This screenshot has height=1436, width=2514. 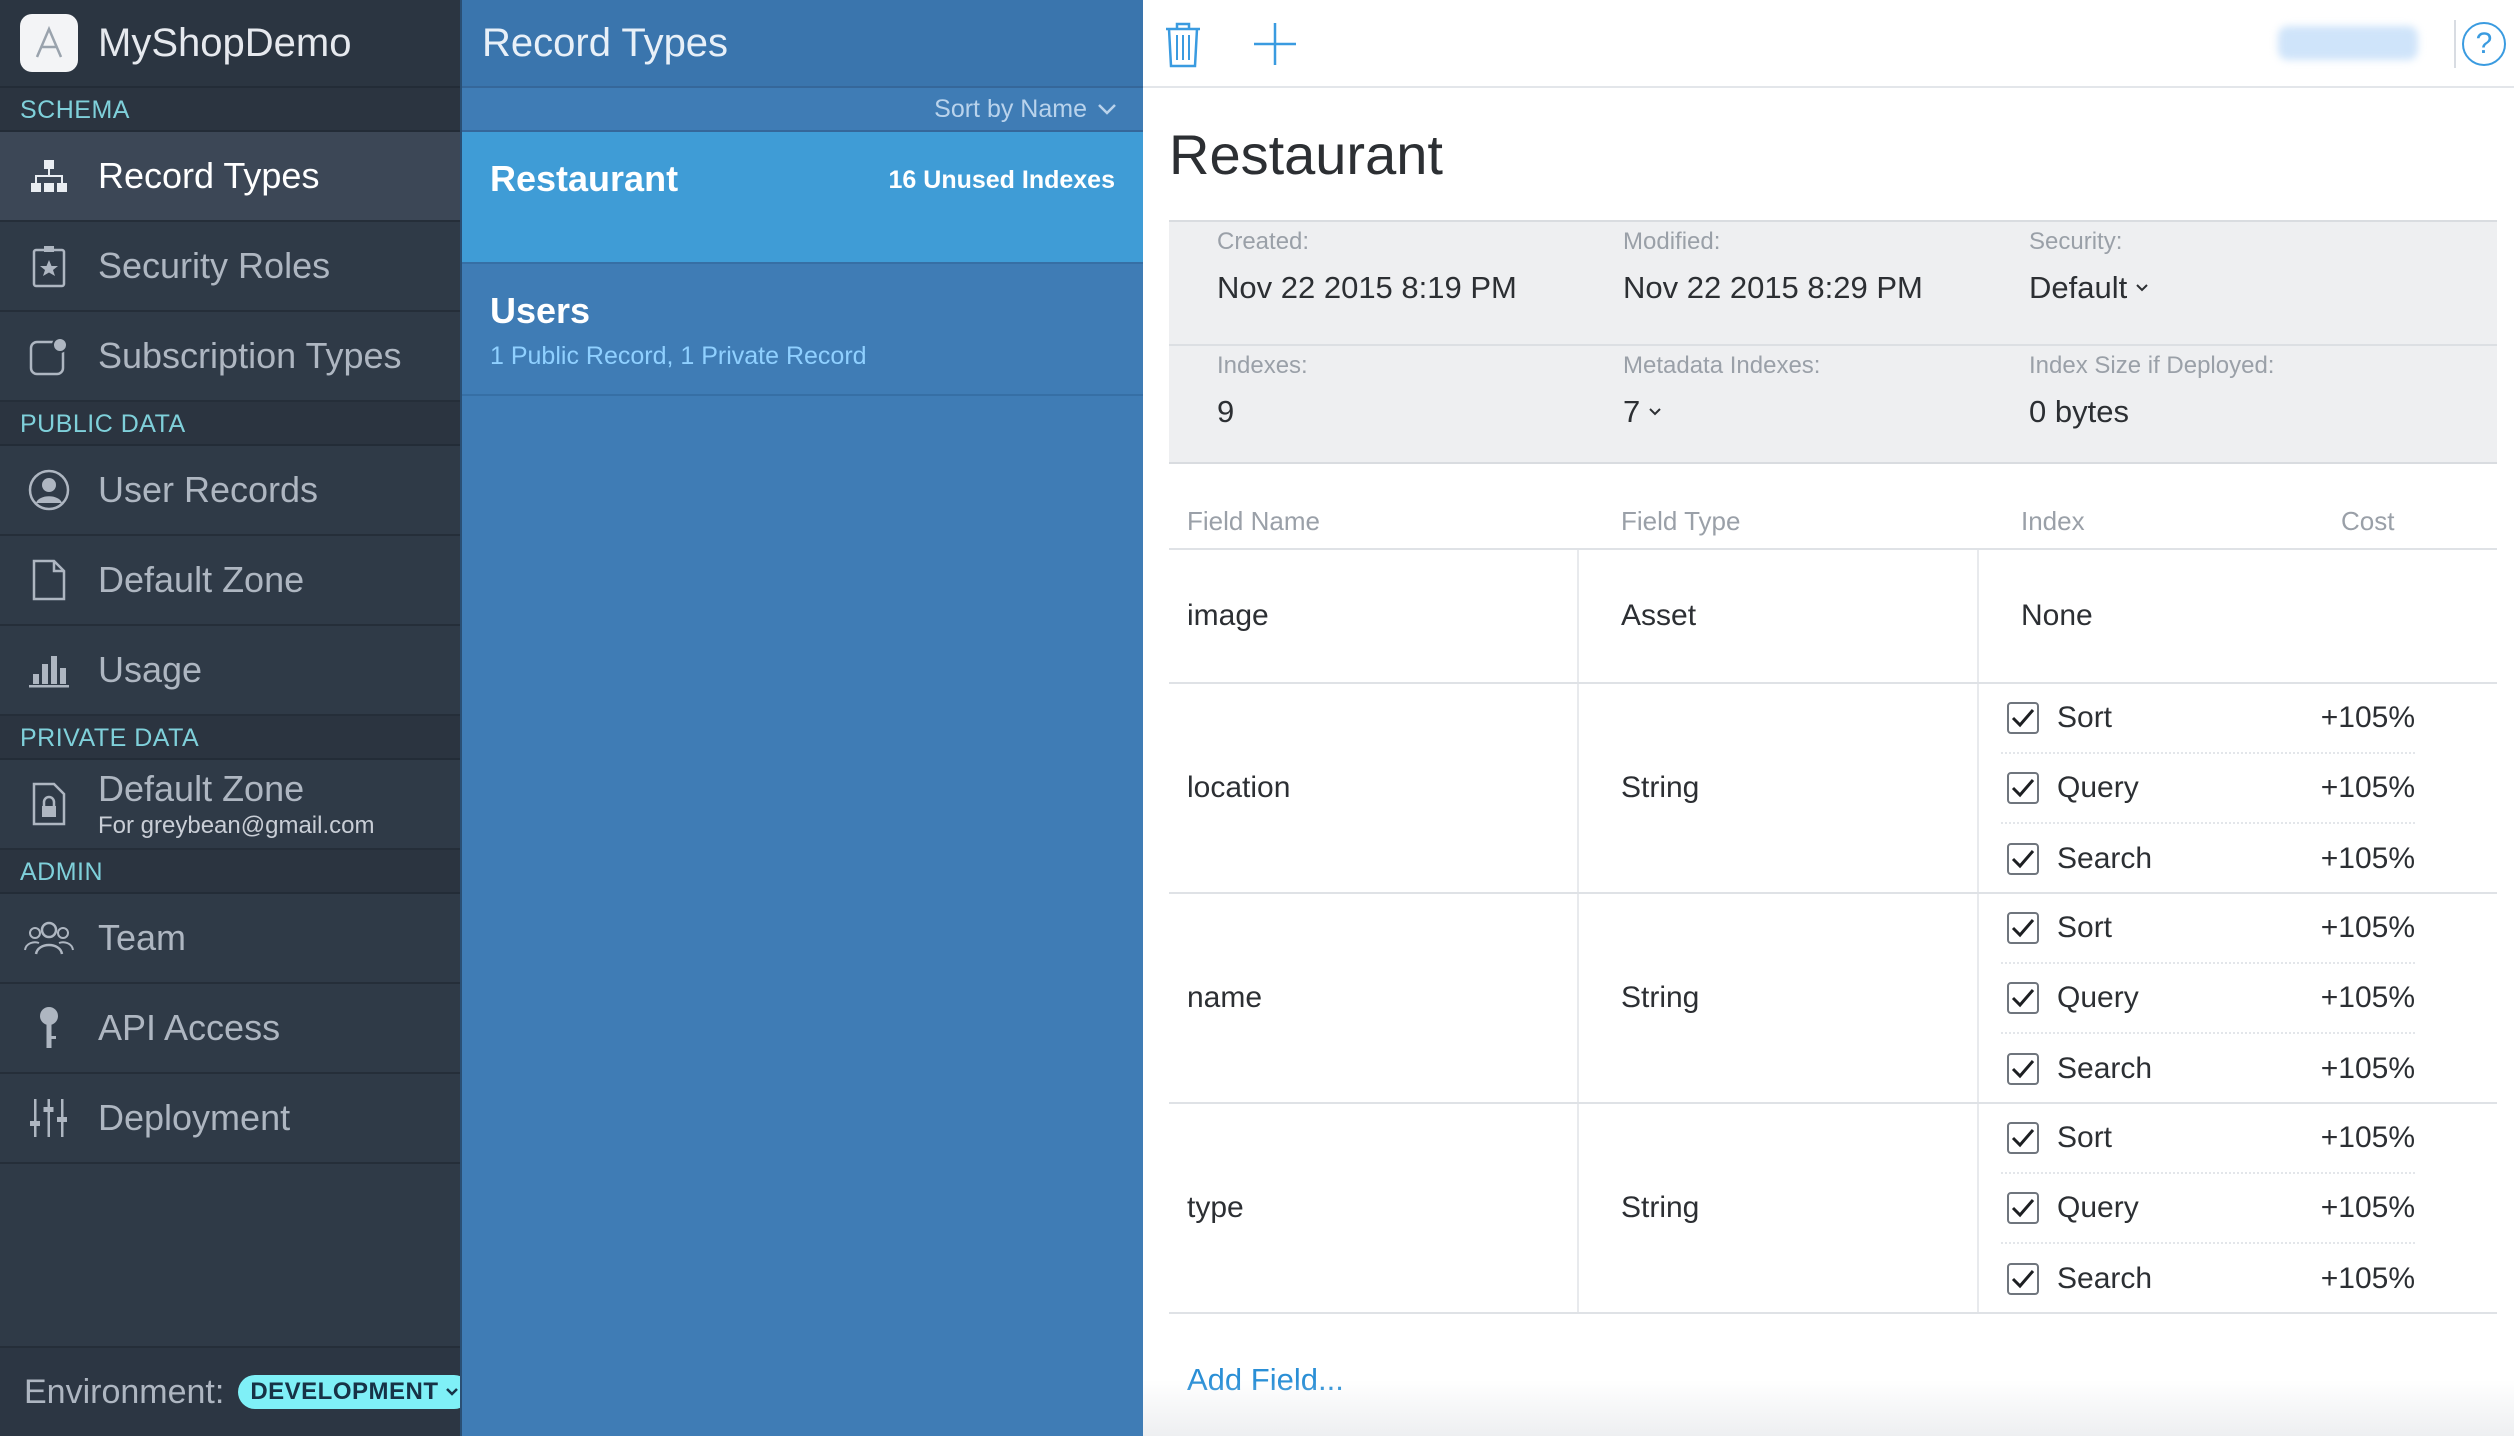 I want to click on column-index: Index, so click(x=2053, y=521).